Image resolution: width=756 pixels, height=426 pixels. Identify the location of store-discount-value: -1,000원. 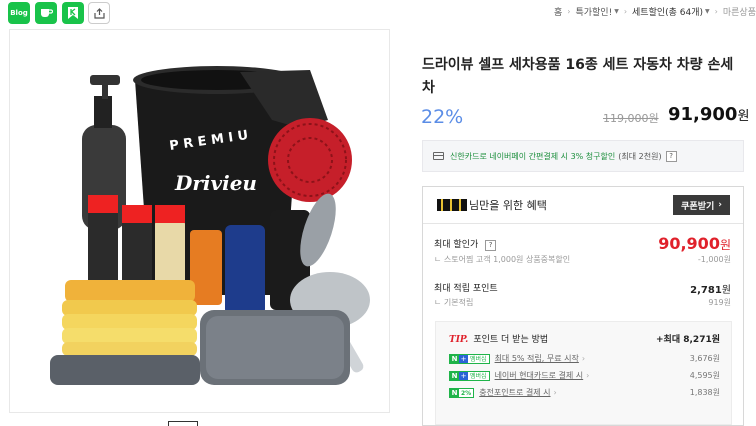
(714, 259).